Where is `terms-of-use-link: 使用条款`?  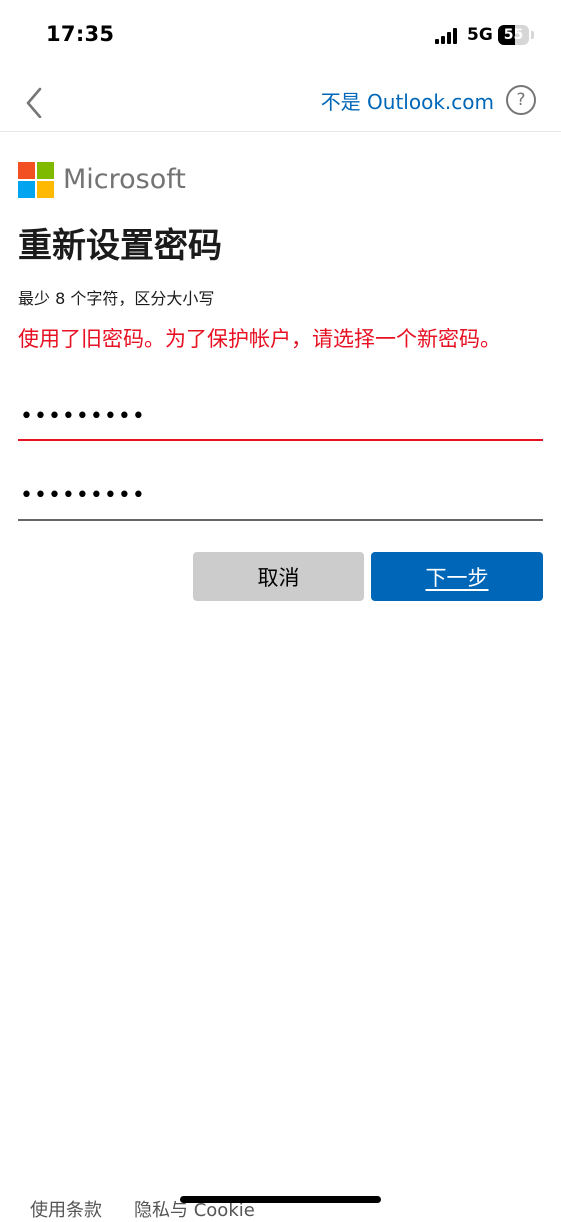 terms-of-use-link: 使用条款 is located at coordinates (66, 1209).